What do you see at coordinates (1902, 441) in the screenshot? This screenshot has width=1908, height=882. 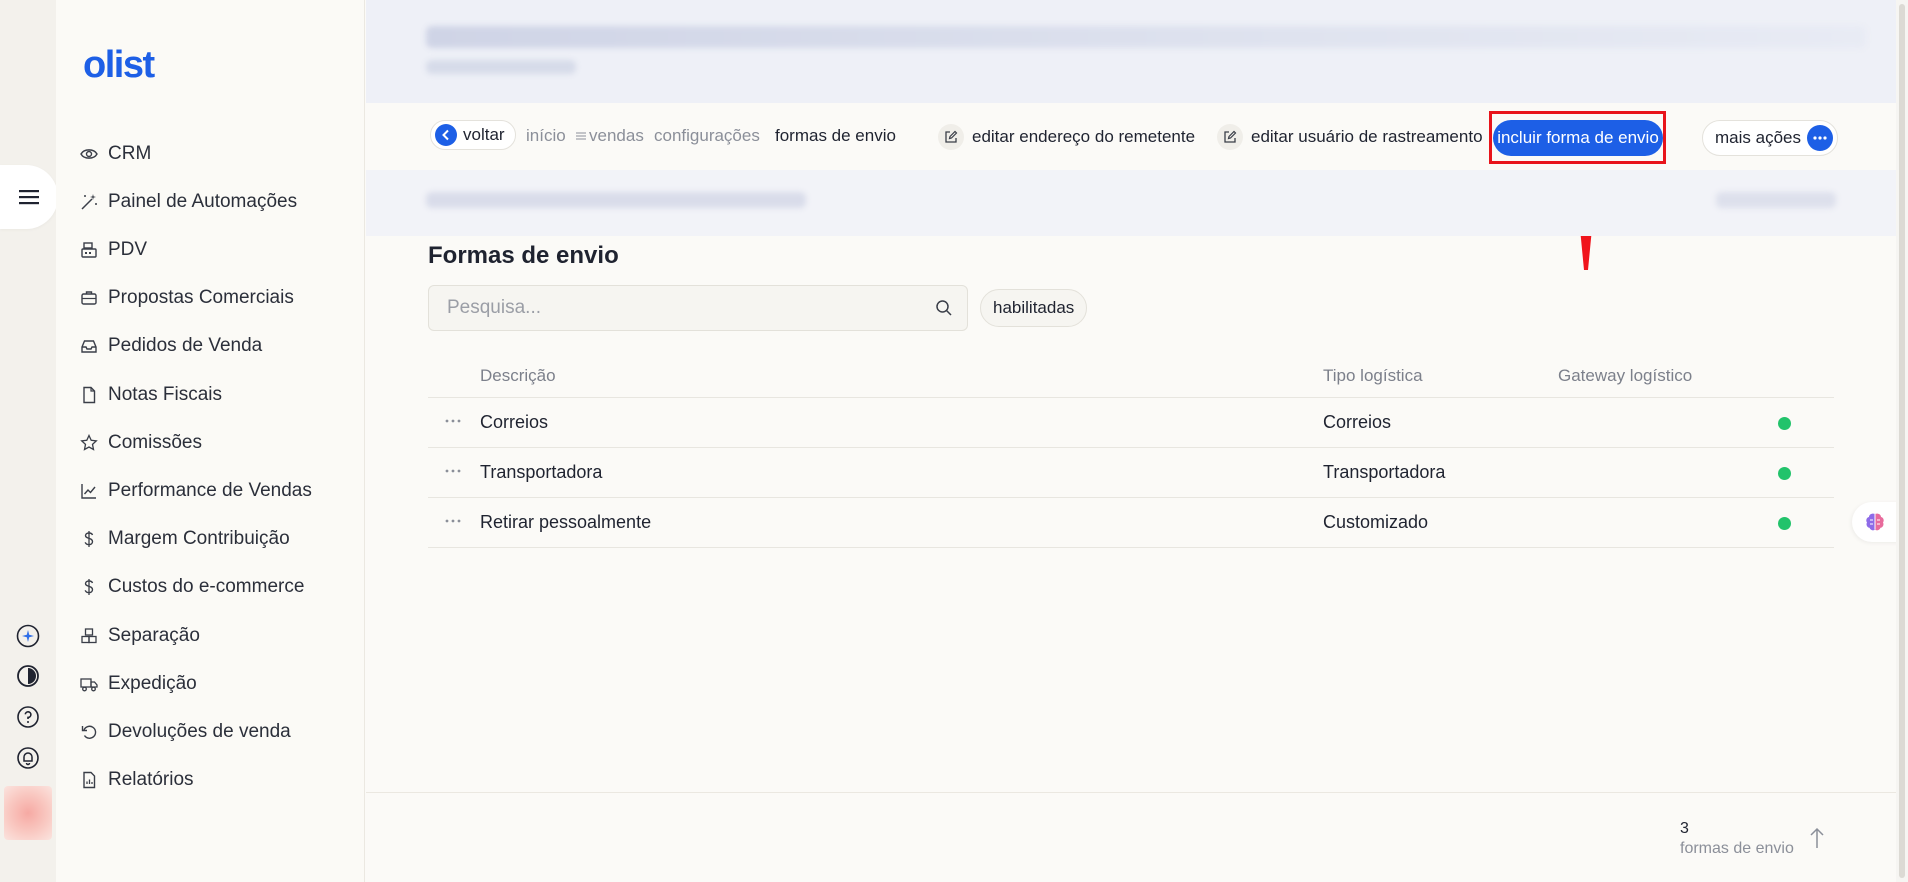 I see `scrollbar-thumb` at bounding box center [1902, 441].